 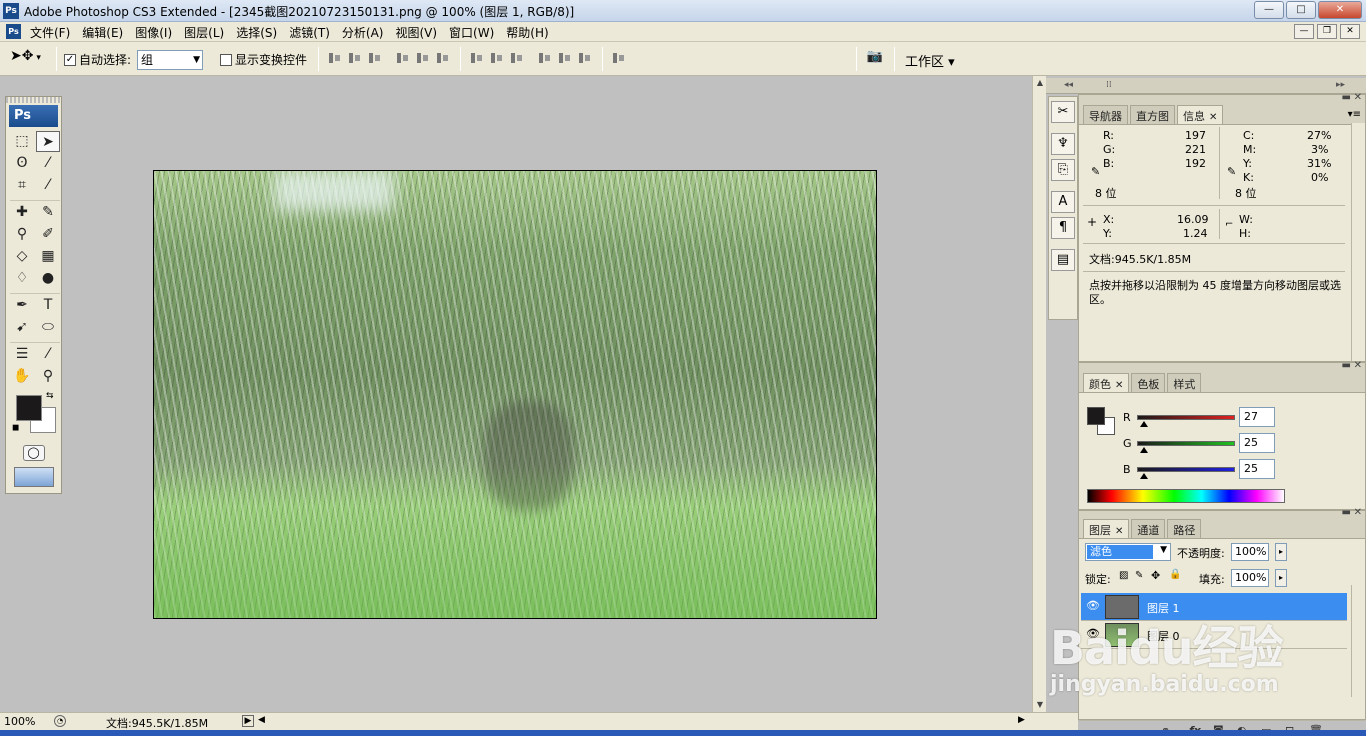 What do you see at coordinates (565, 58) in the screenshot?
I see `distribute-hcenter-icon` at bounding box center [565, 58].